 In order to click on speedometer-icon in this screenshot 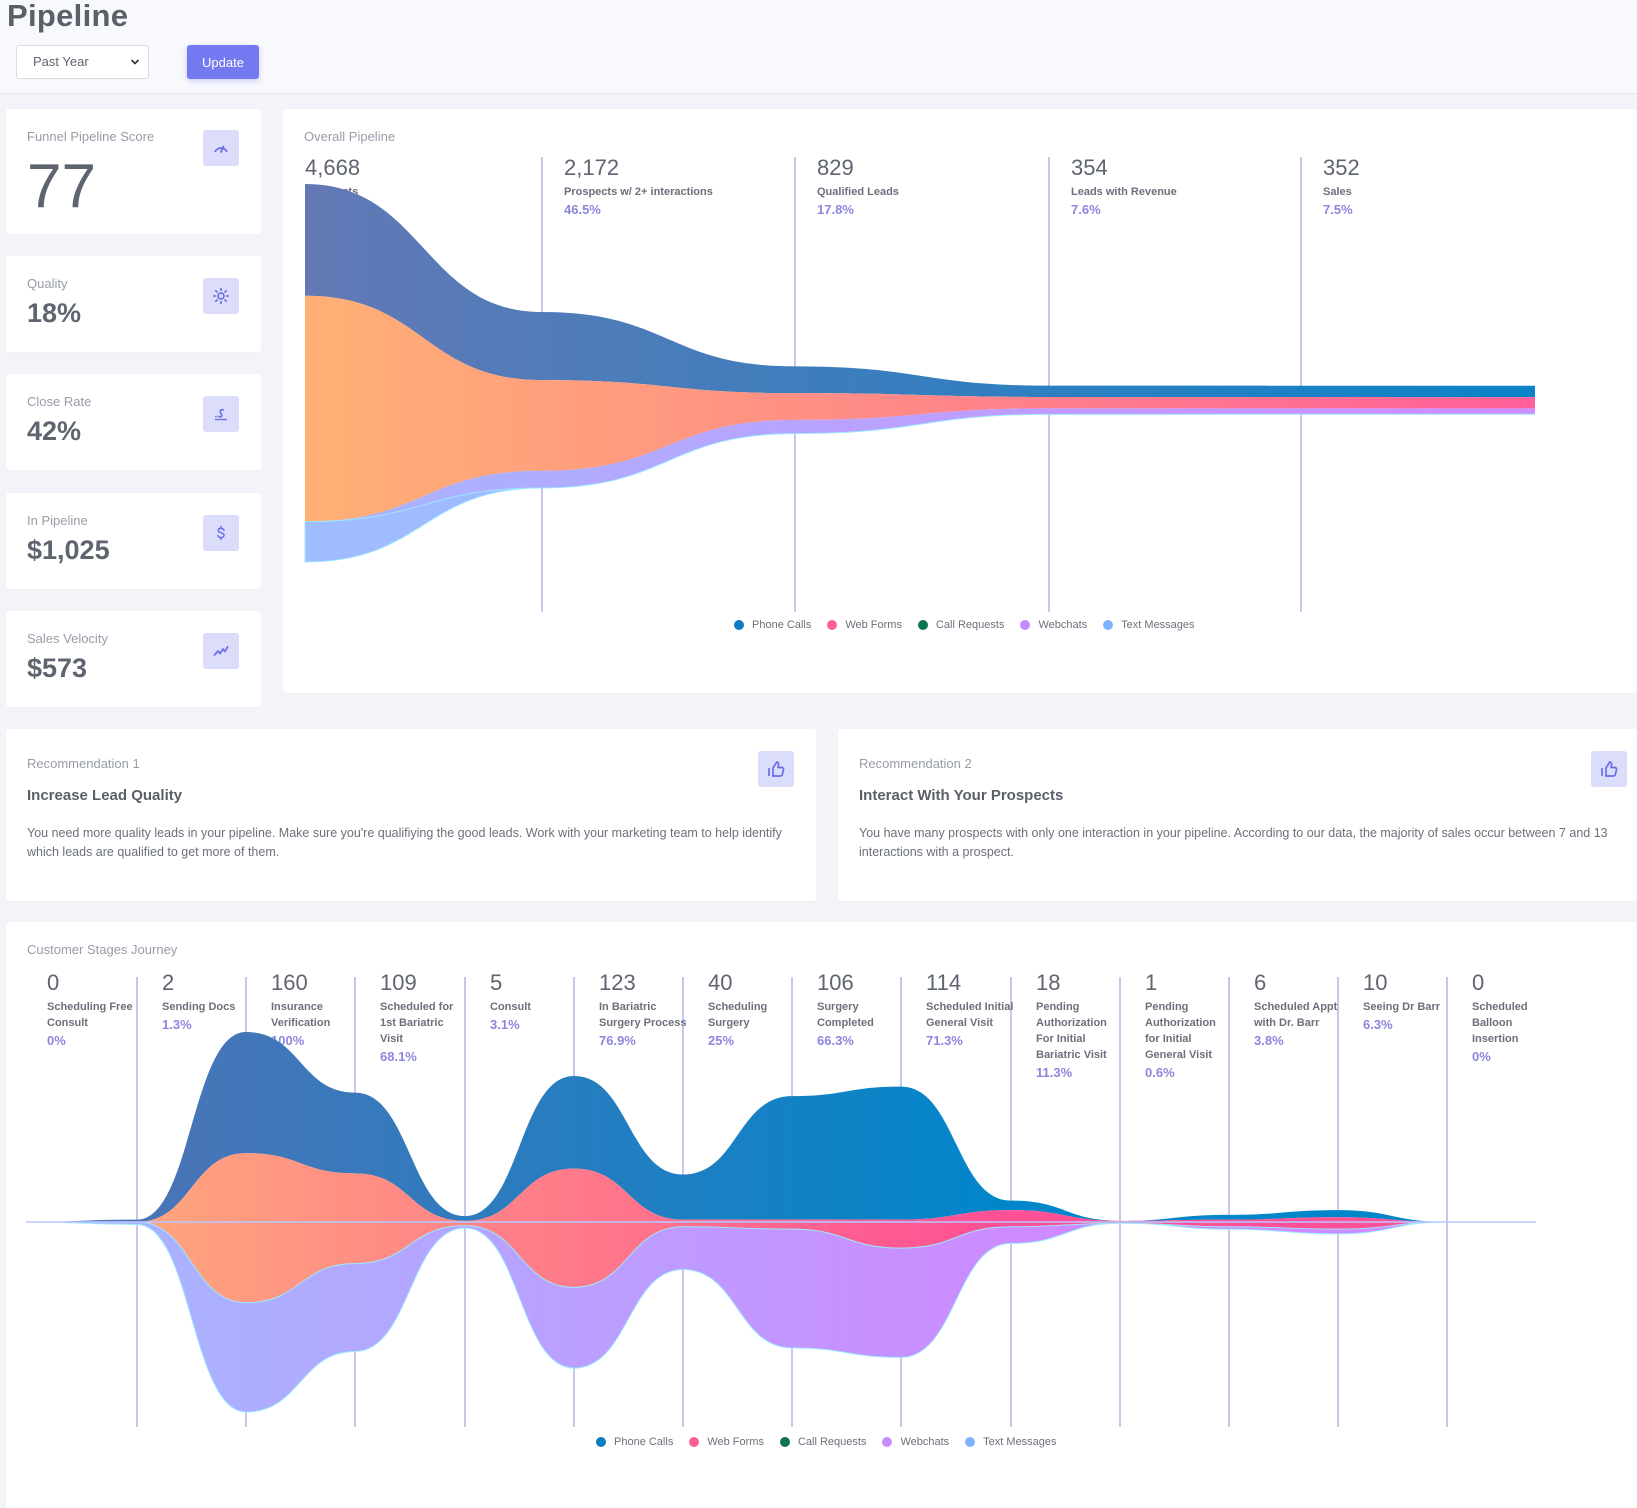, I will do `click(221, 148)`.